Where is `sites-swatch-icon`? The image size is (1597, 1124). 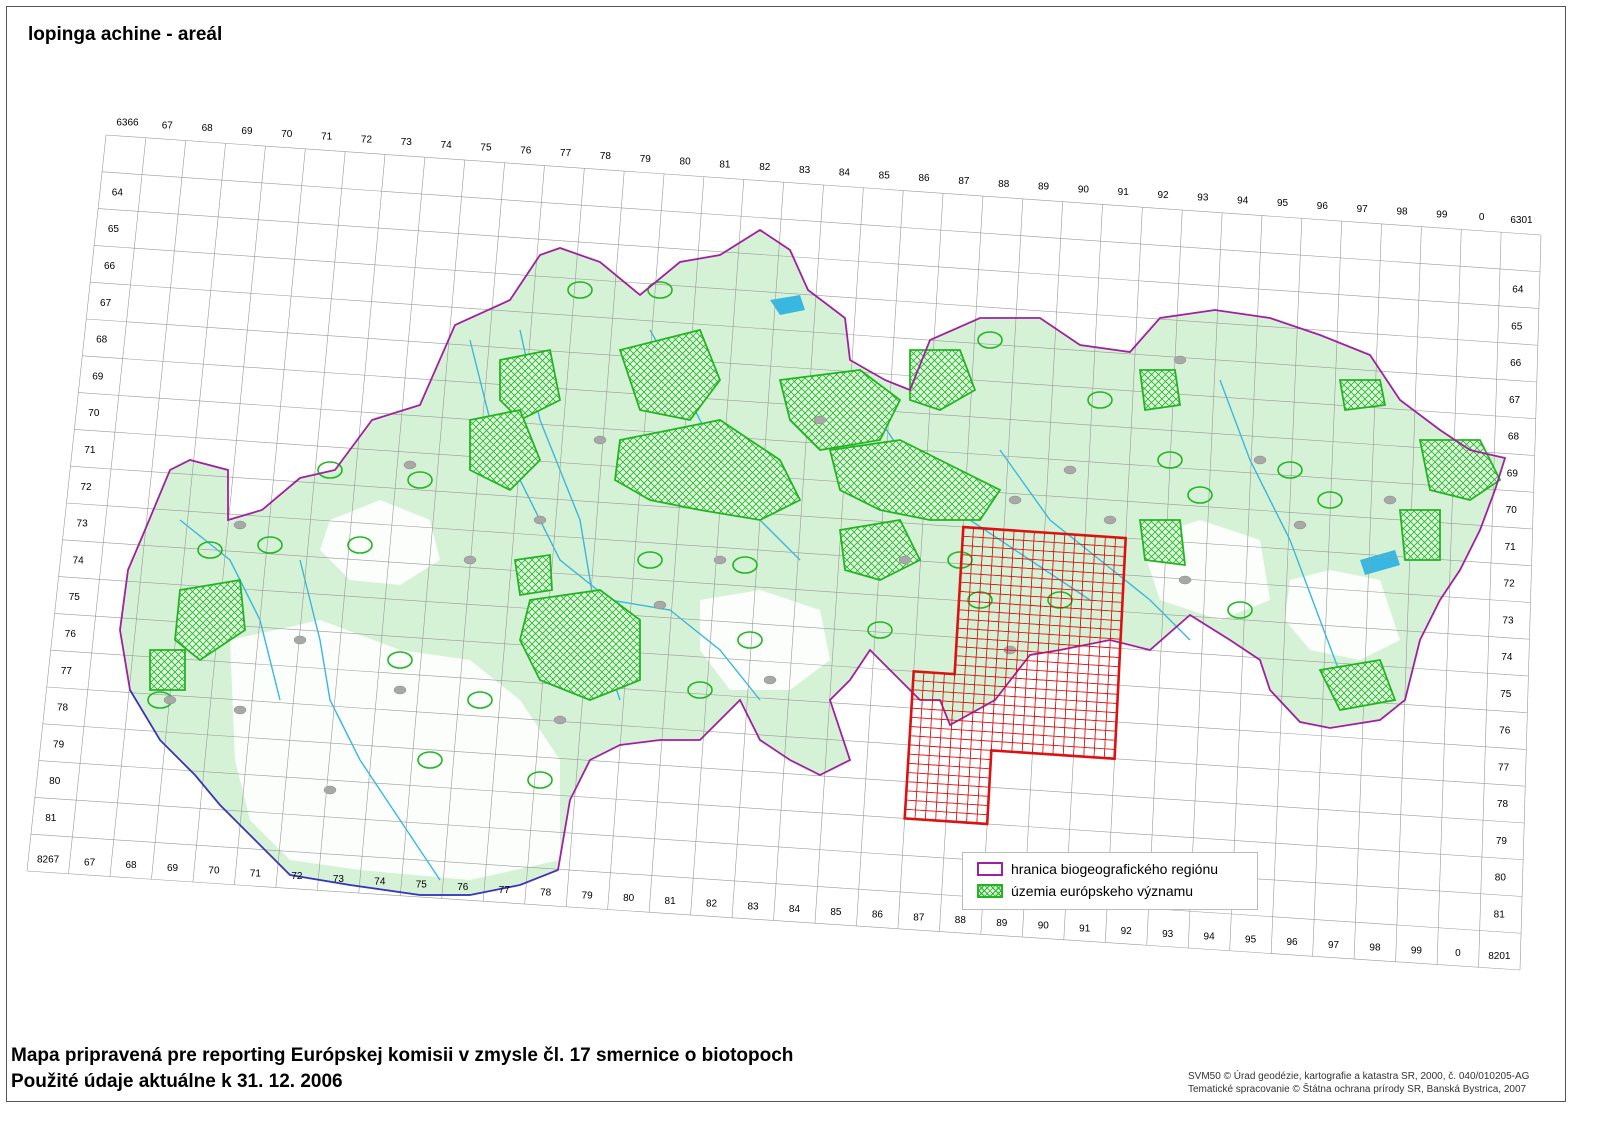
sites-swatch-icon is located at coordinates (990, 891).